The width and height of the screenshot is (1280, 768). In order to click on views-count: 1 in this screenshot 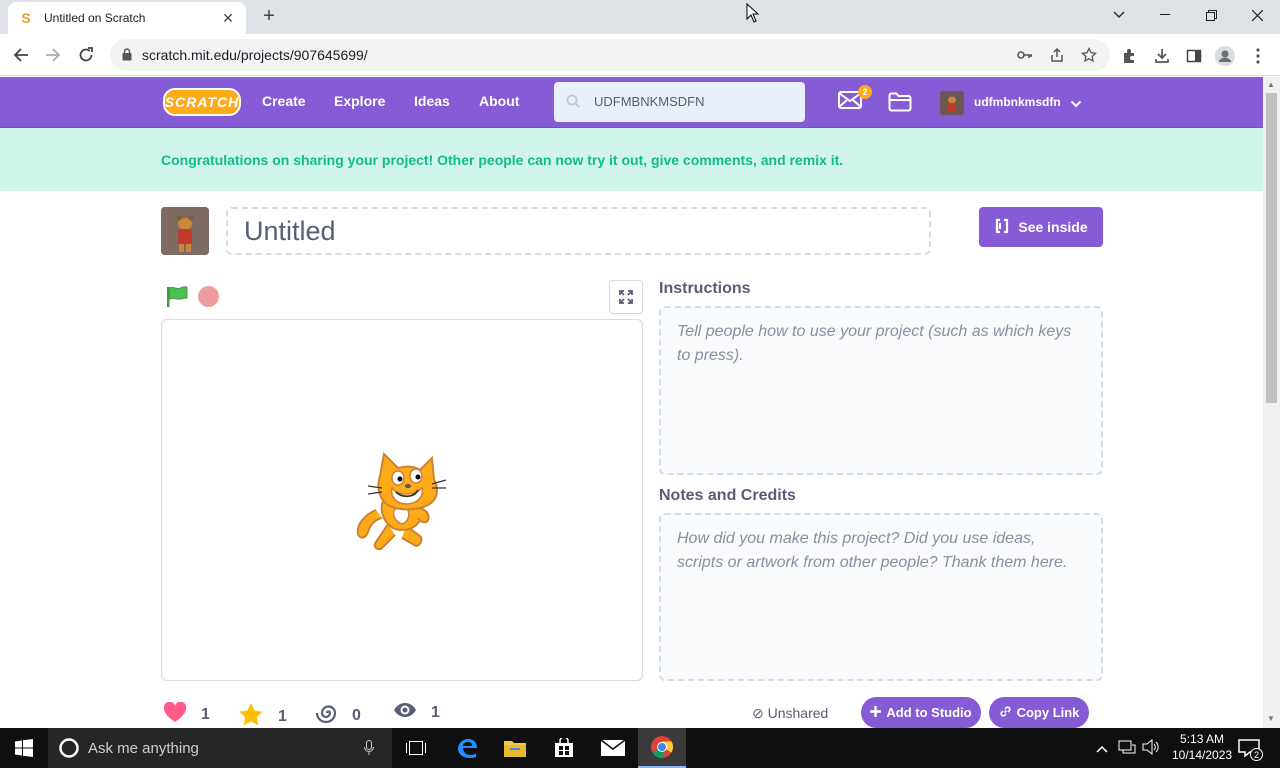, I will do `click(435, 712)`.